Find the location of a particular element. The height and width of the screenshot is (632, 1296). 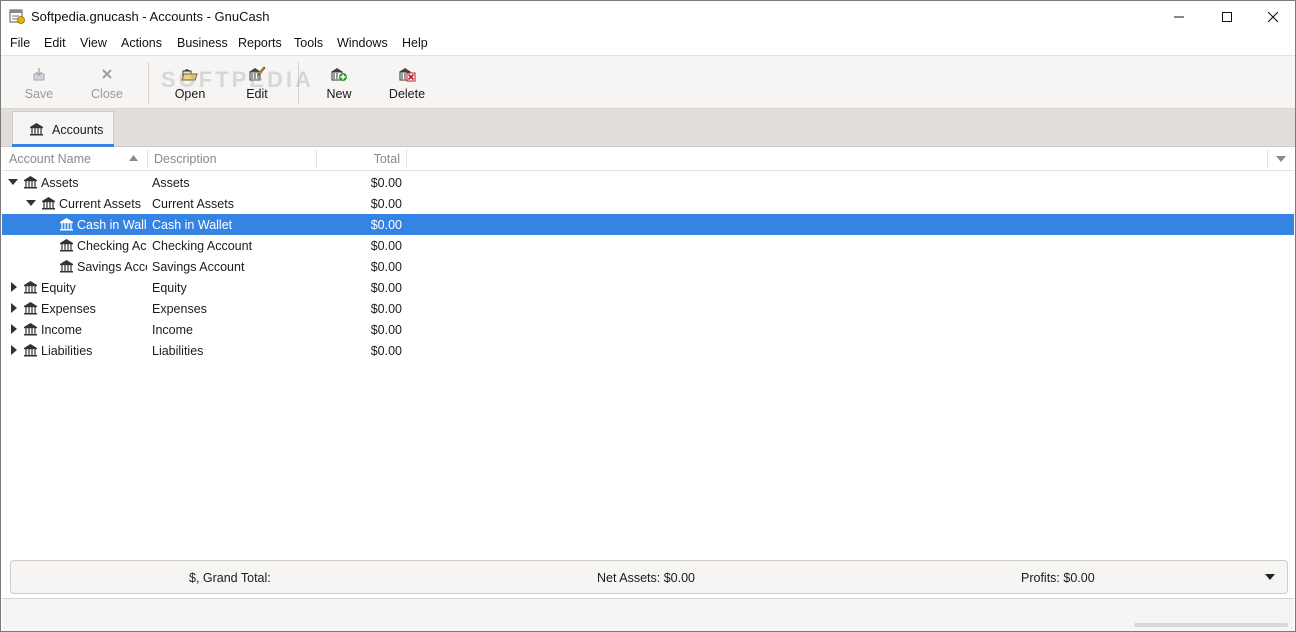

column-account-name-label: Account Name is located at coordinates (50, 159).